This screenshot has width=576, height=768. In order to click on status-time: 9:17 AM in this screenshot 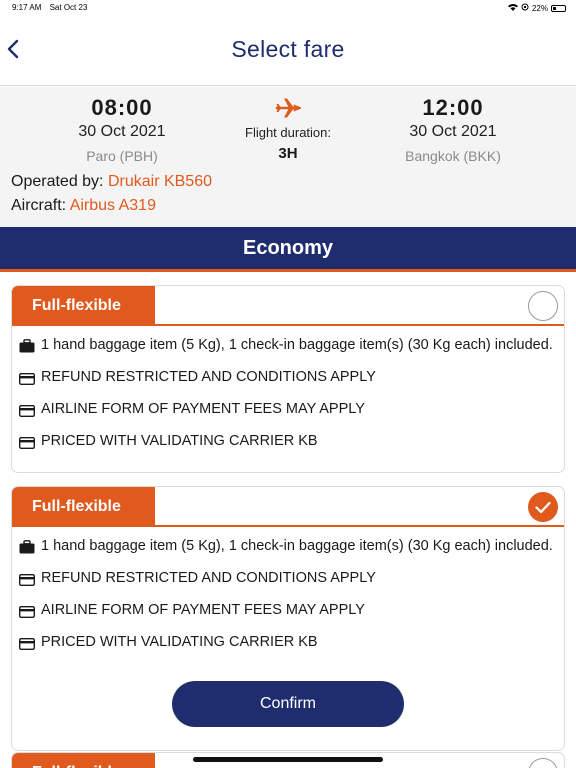, I will do `click(27, 7)`.